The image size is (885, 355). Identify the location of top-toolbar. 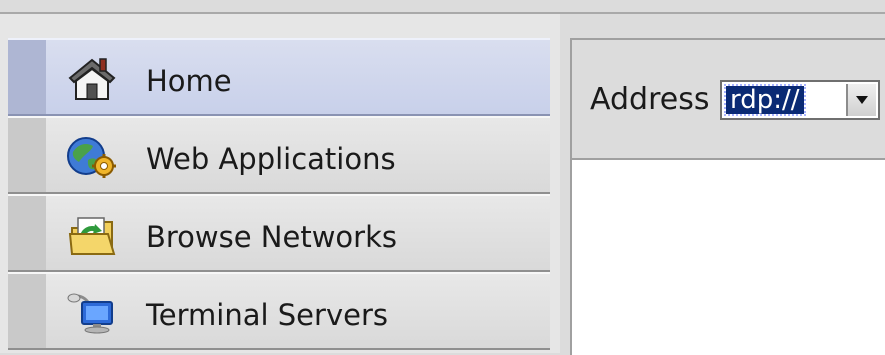
(442, 7).